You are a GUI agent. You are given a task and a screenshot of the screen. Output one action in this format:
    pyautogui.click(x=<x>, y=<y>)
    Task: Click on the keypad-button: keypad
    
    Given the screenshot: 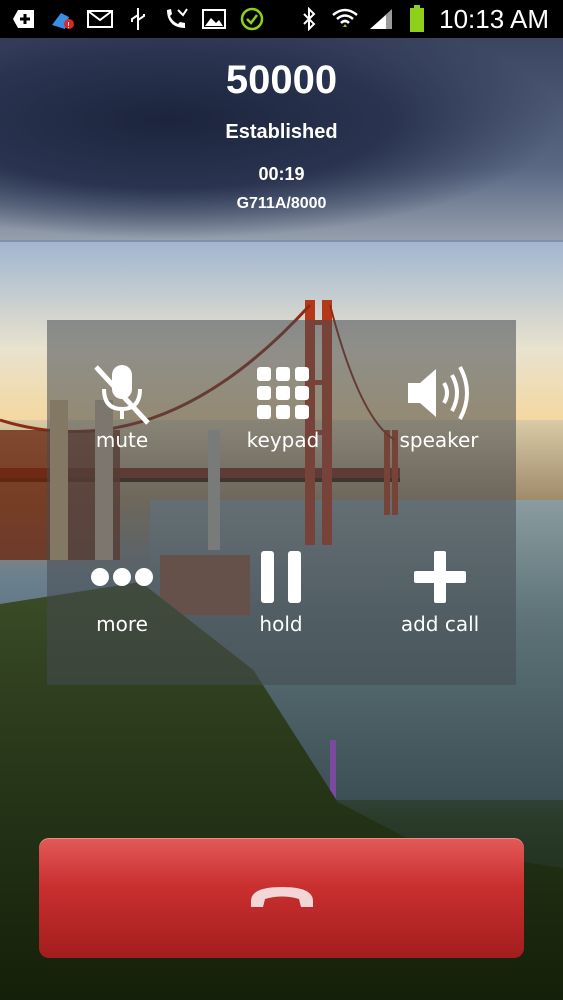 What is the action you would take?
    pyautogui.click(x=283, y=413)
    